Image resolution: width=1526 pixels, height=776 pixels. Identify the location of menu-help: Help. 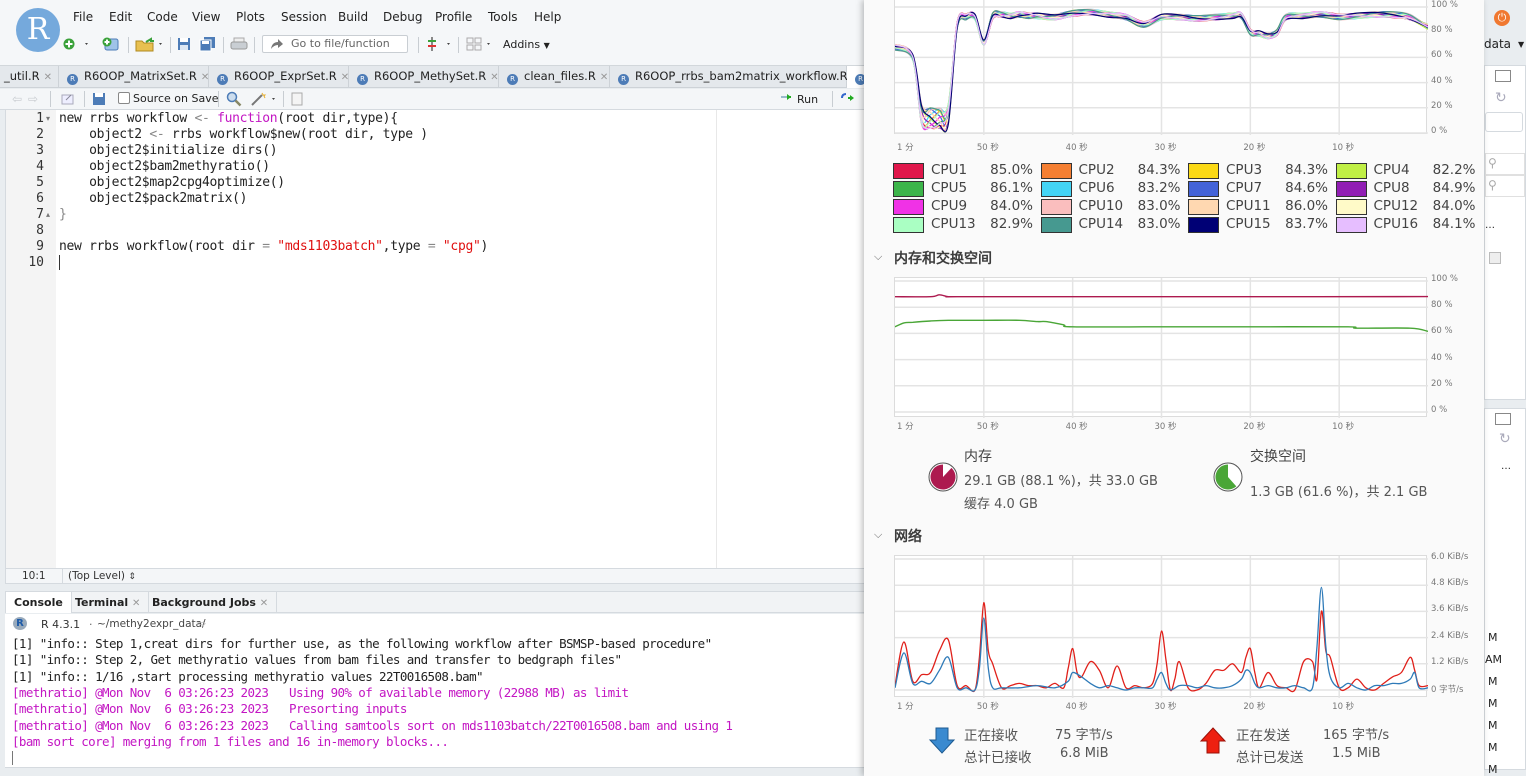
(547, 17).